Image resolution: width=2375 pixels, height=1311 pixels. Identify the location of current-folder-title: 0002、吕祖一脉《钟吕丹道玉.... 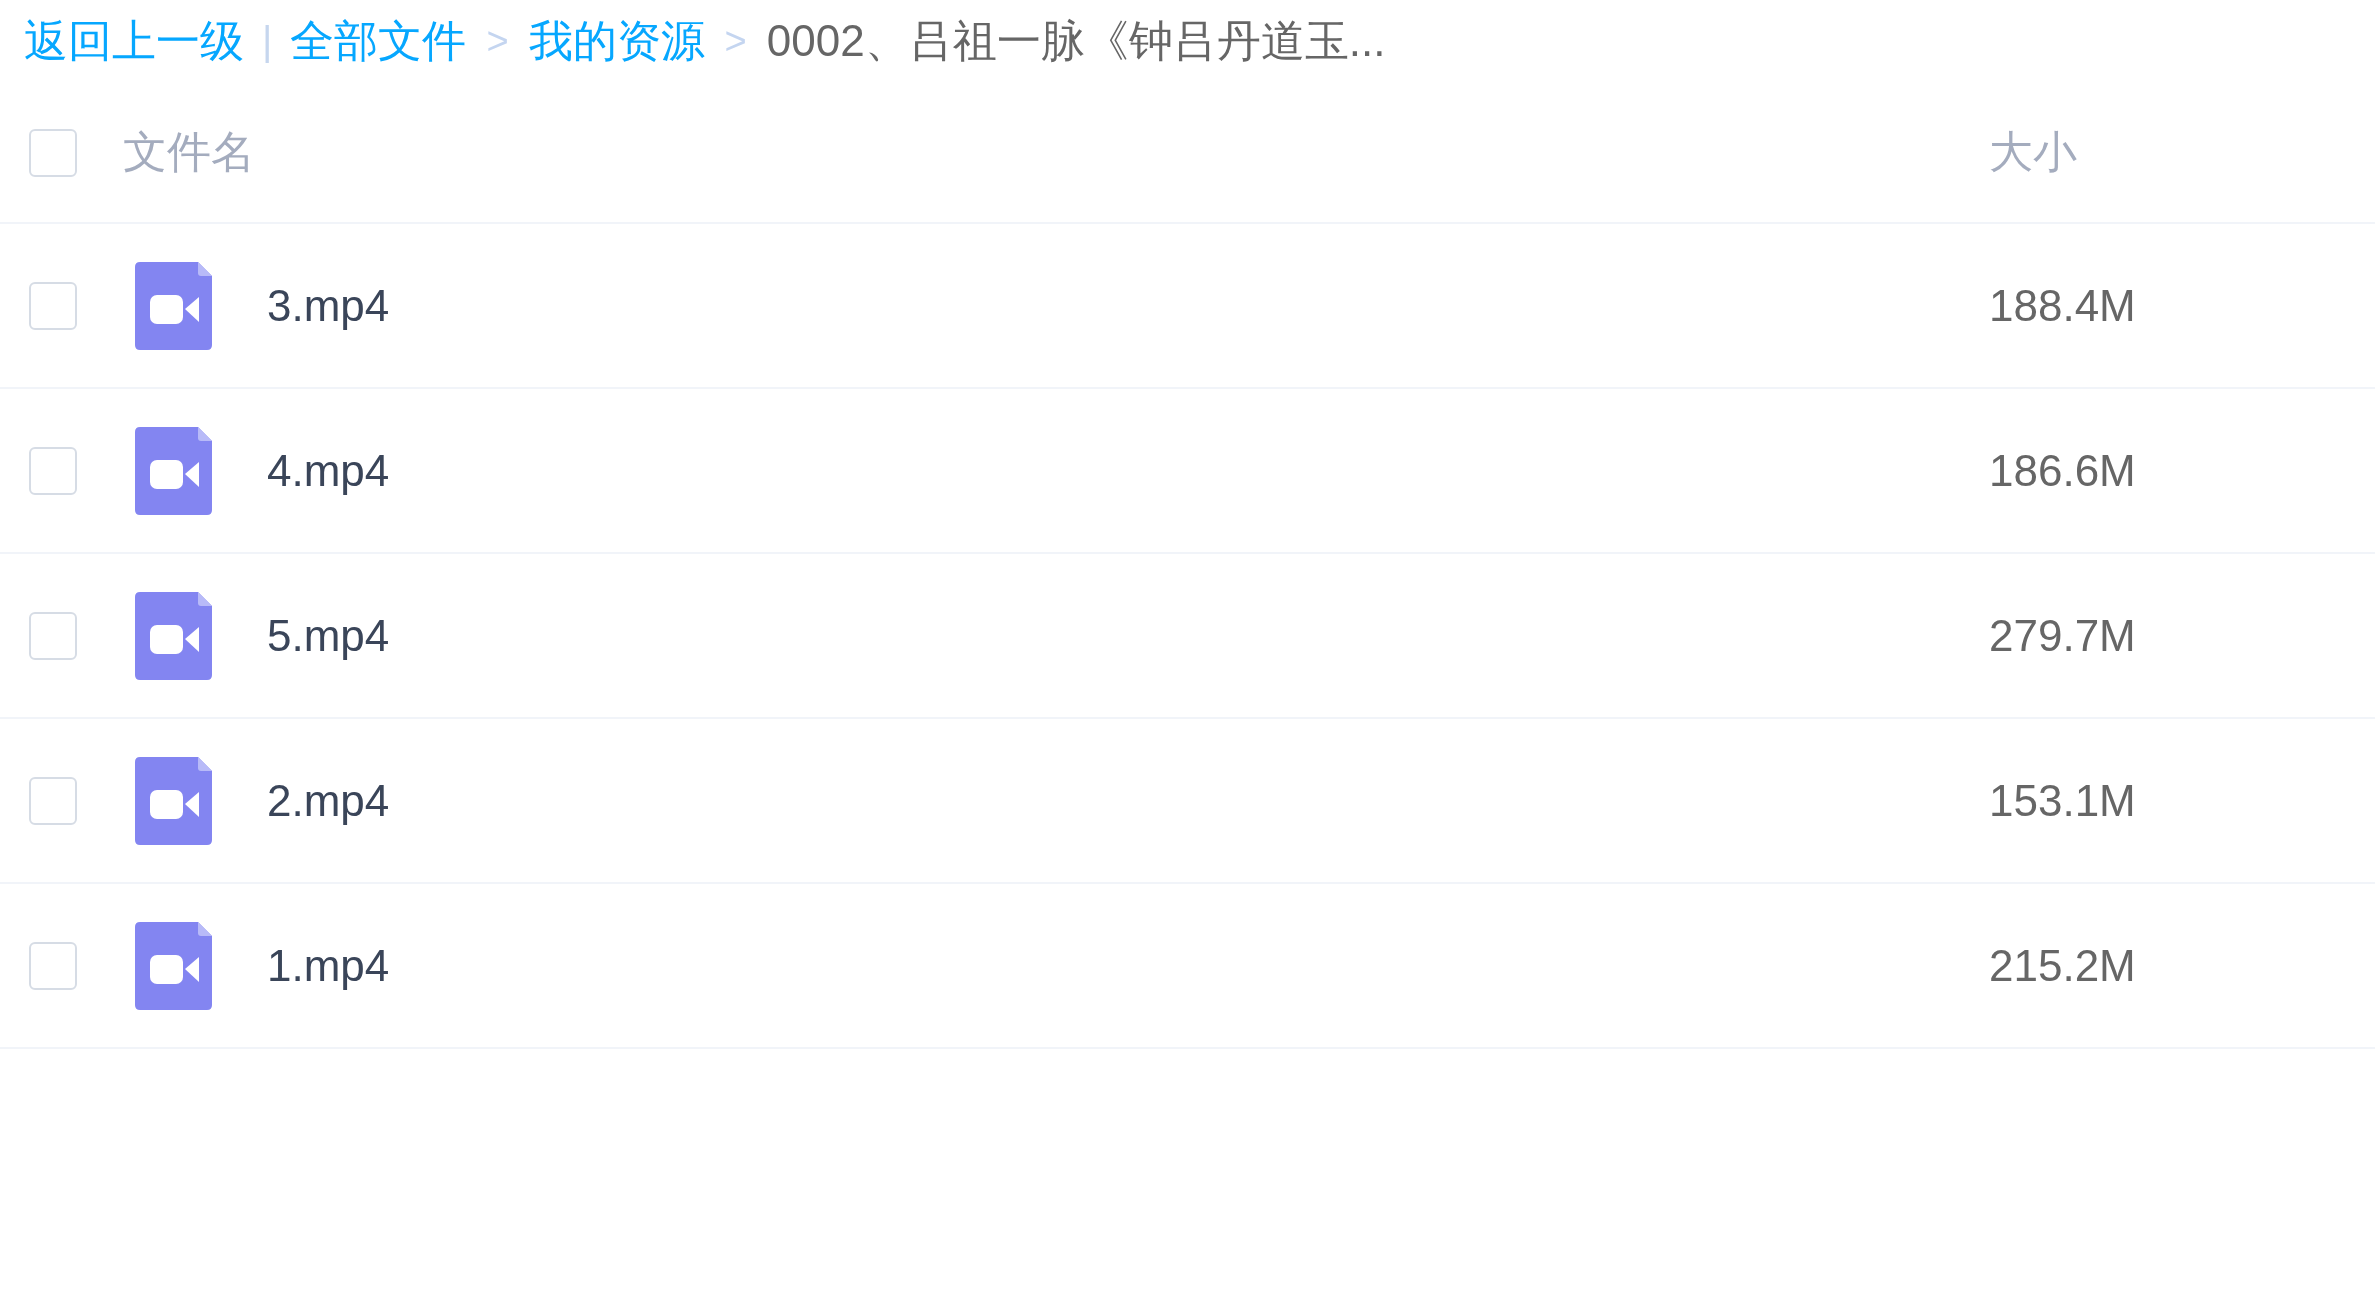
(1076, 41).